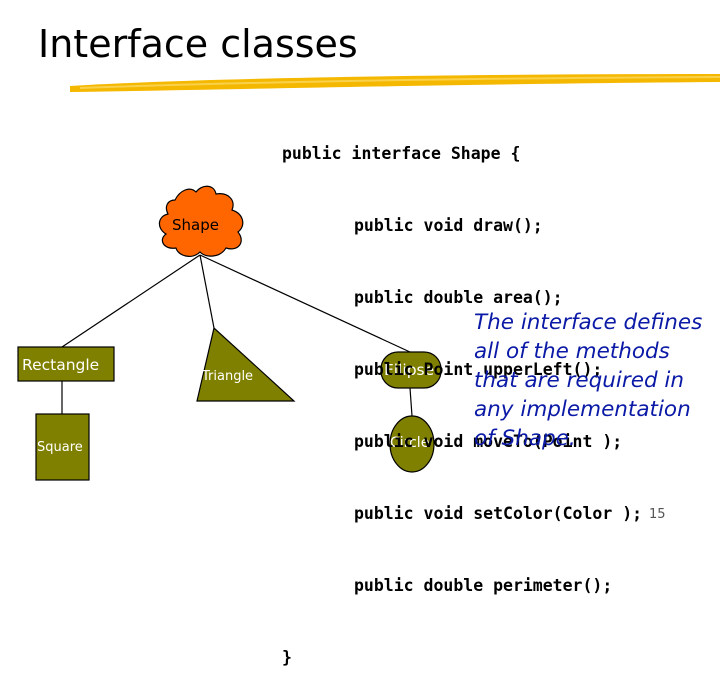 Image resolution: width=720 pixels, height=694 pixels. Describe the element at coordinates (246, 364) in the screenshot. I see `triangle-node` at that location.